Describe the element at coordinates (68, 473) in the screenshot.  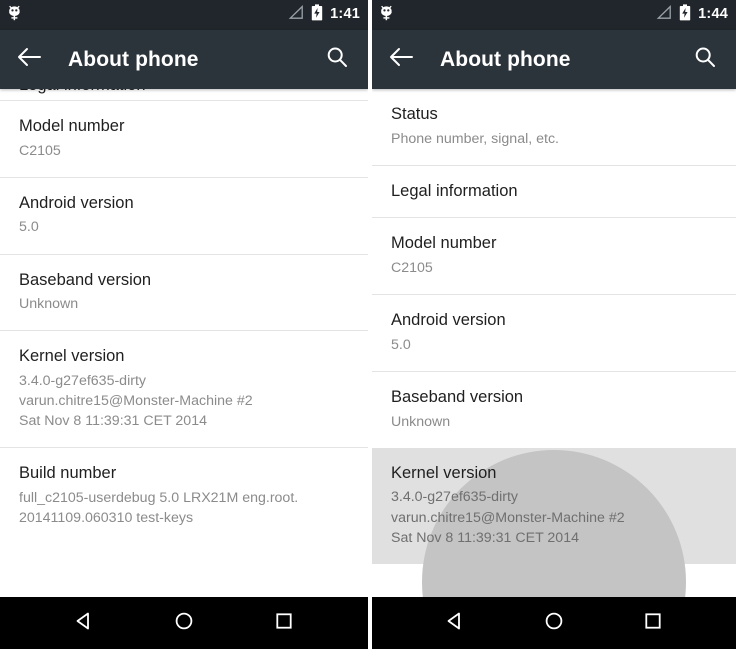
I see `list-item-title: Build number` at that location.